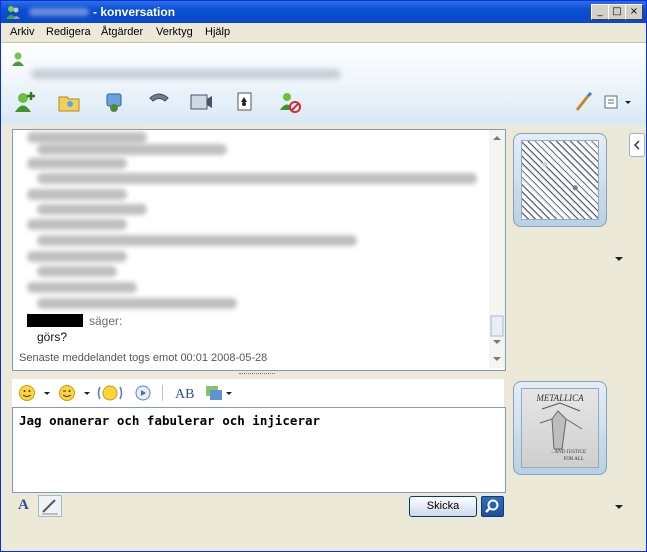 The image size is (647, 552). I want to click on invite-contact-icon, so click(25, 102).